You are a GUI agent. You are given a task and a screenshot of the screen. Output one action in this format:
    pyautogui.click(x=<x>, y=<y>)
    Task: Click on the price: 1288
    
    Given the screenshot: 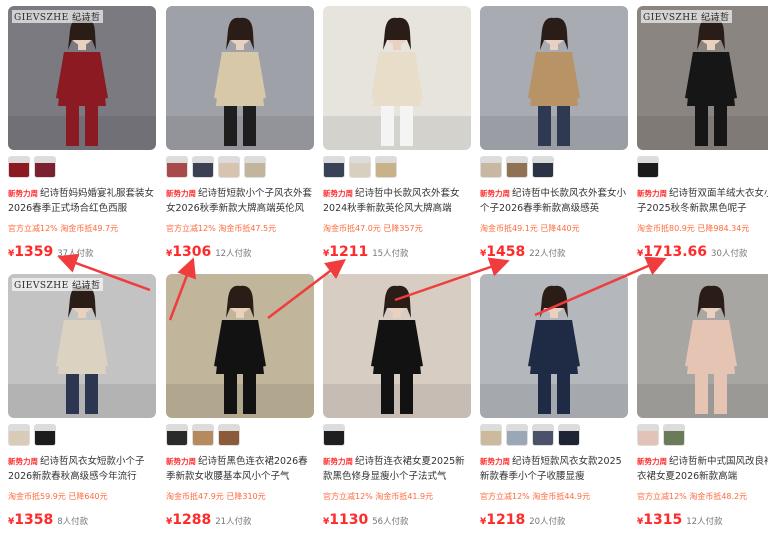 What is the action you would take?
    pyautogui.click(x=192, y=520)
    